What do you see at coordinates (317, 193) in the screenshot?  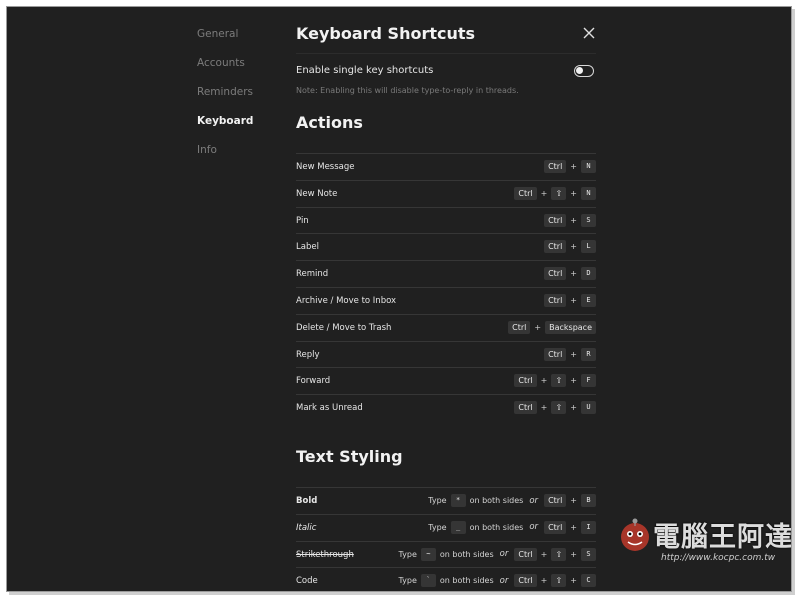 I see `shortcut-label: New Note` at bounding box center [317, 193].